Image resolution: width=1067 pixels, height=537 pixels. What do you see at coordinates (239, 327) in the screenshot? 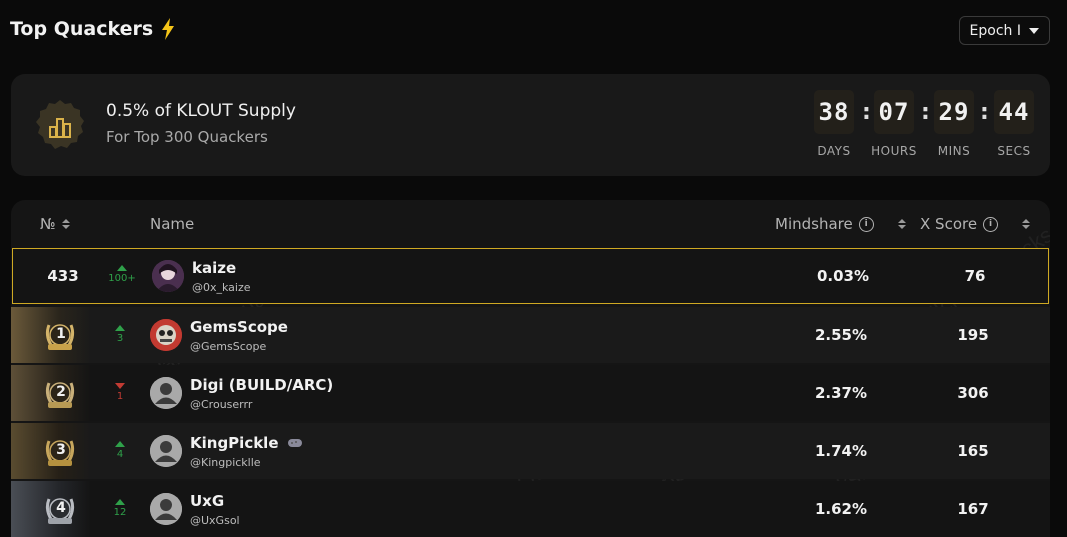
I see `user-name: GemsScope` at bounding box center [239, 327].